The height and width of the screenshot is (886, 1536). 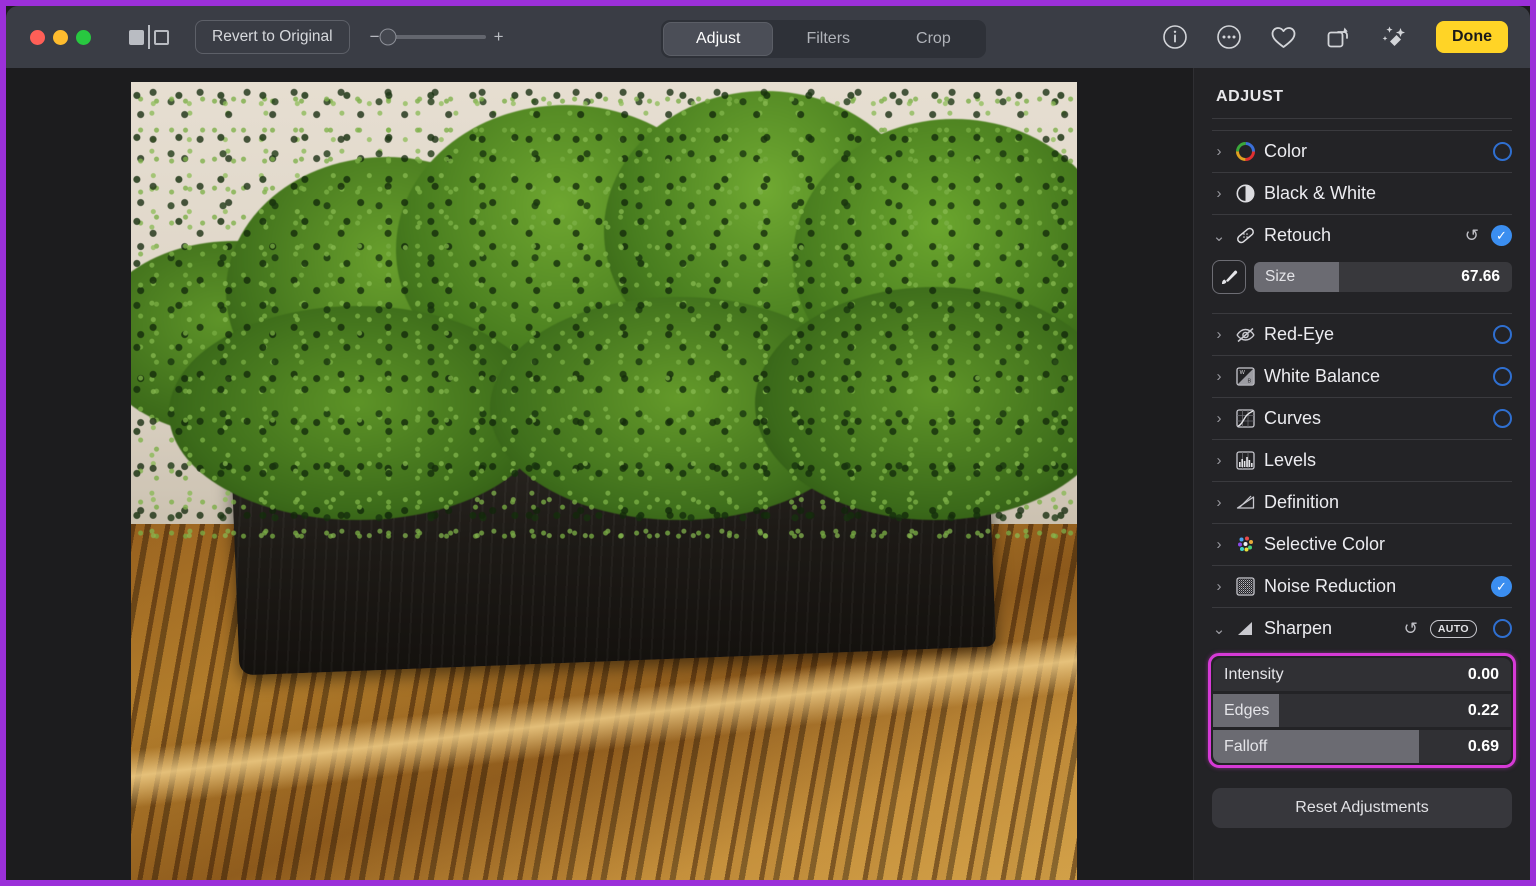 I want to click on sidebar-item-label: Retouch, so click(x=1298, y=235).